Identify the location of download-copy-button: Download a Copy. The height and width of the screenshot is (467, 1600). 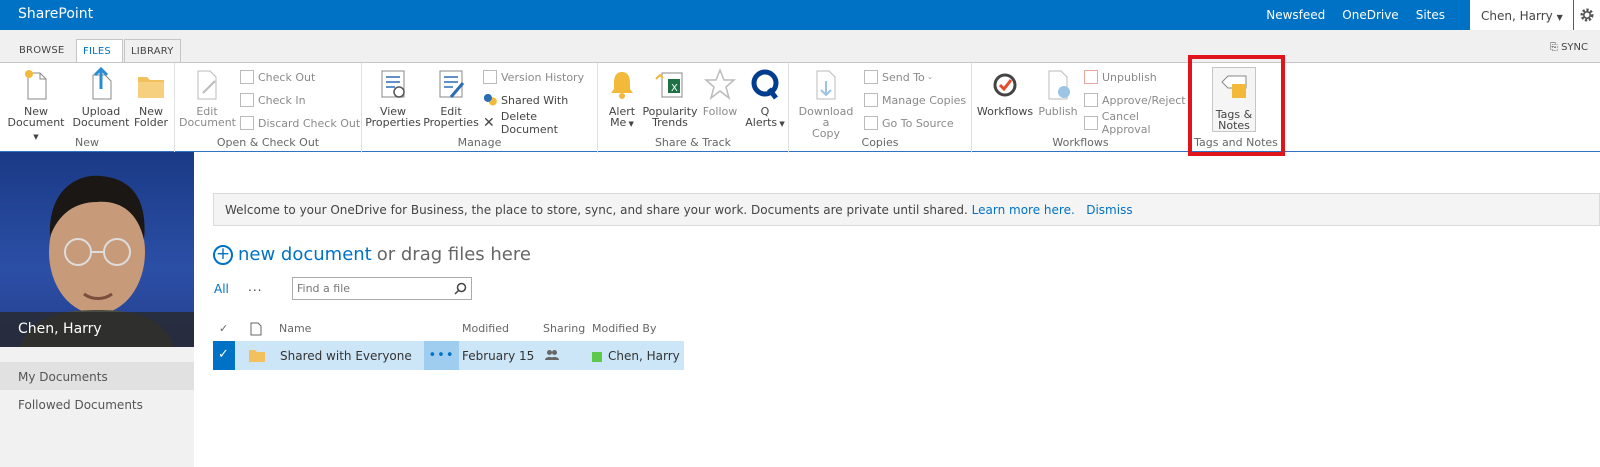
(826, 103).